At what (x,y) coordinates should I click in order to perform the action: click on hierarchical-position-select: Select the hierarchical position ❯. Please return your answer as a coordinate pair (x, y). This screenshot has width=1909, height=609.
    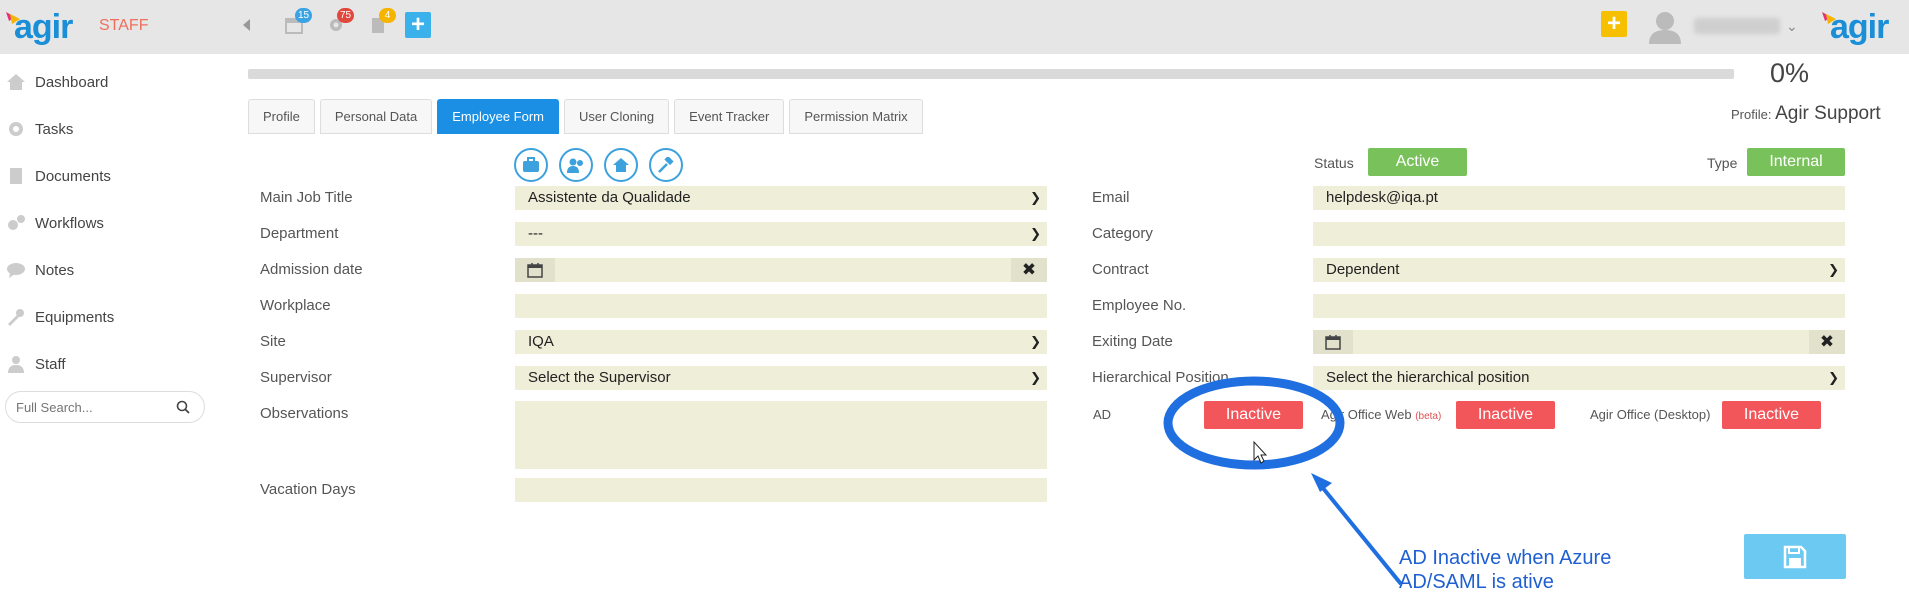
    Looking at the image, I should click on (1579, 378).